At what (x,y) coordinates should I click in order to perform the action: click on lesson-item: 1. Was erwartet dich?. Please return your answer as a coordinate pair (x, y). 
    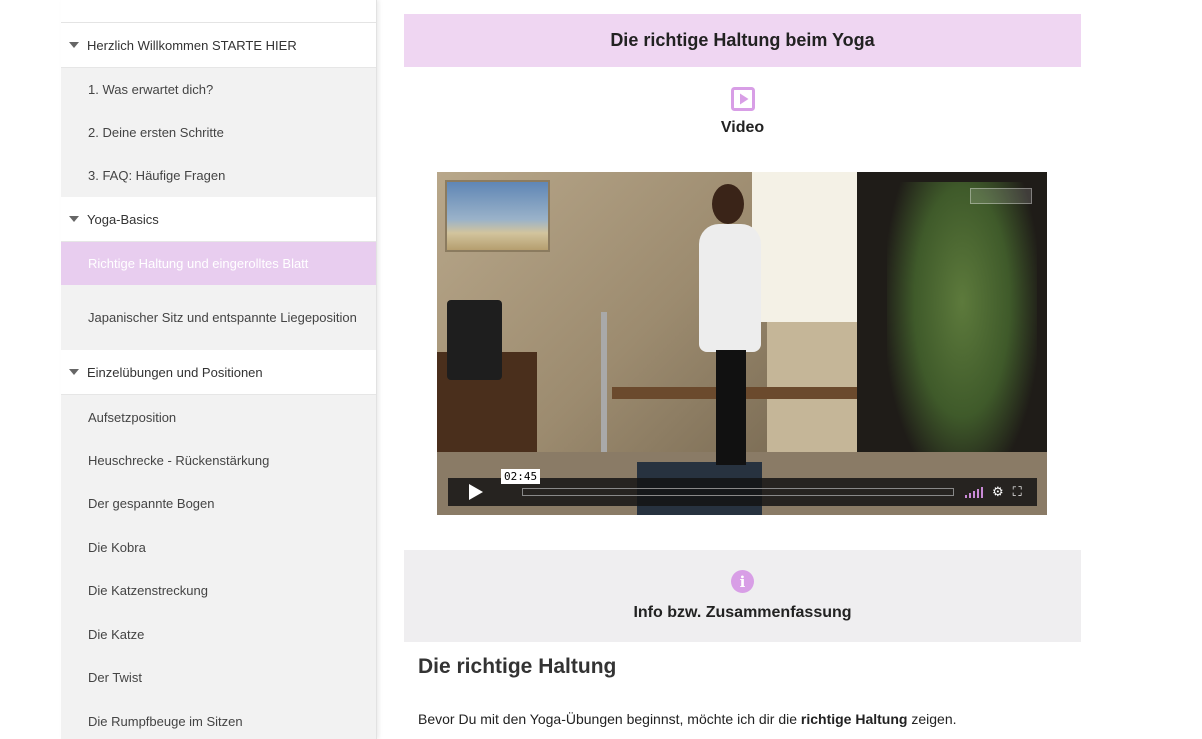
    Looking at the image, I should click on (218, 89).